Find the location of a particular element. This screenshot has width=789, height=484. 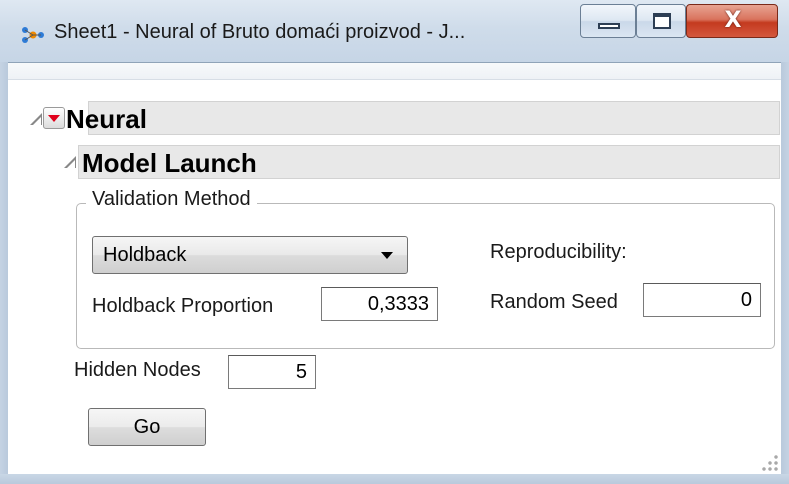

random-seed-label: Random Seed is located at coordinates (554, 302).